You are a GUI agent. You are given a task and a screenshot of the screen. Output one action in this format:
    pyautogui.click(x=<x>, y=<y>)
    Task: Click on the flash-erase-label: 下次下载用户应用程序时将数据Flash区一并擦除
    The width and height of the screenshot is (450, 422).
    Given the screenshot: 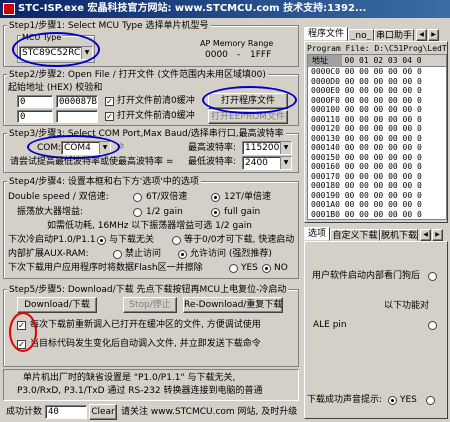 What is the action you would take?
    pyautogui.click(x=105, y=268)
    